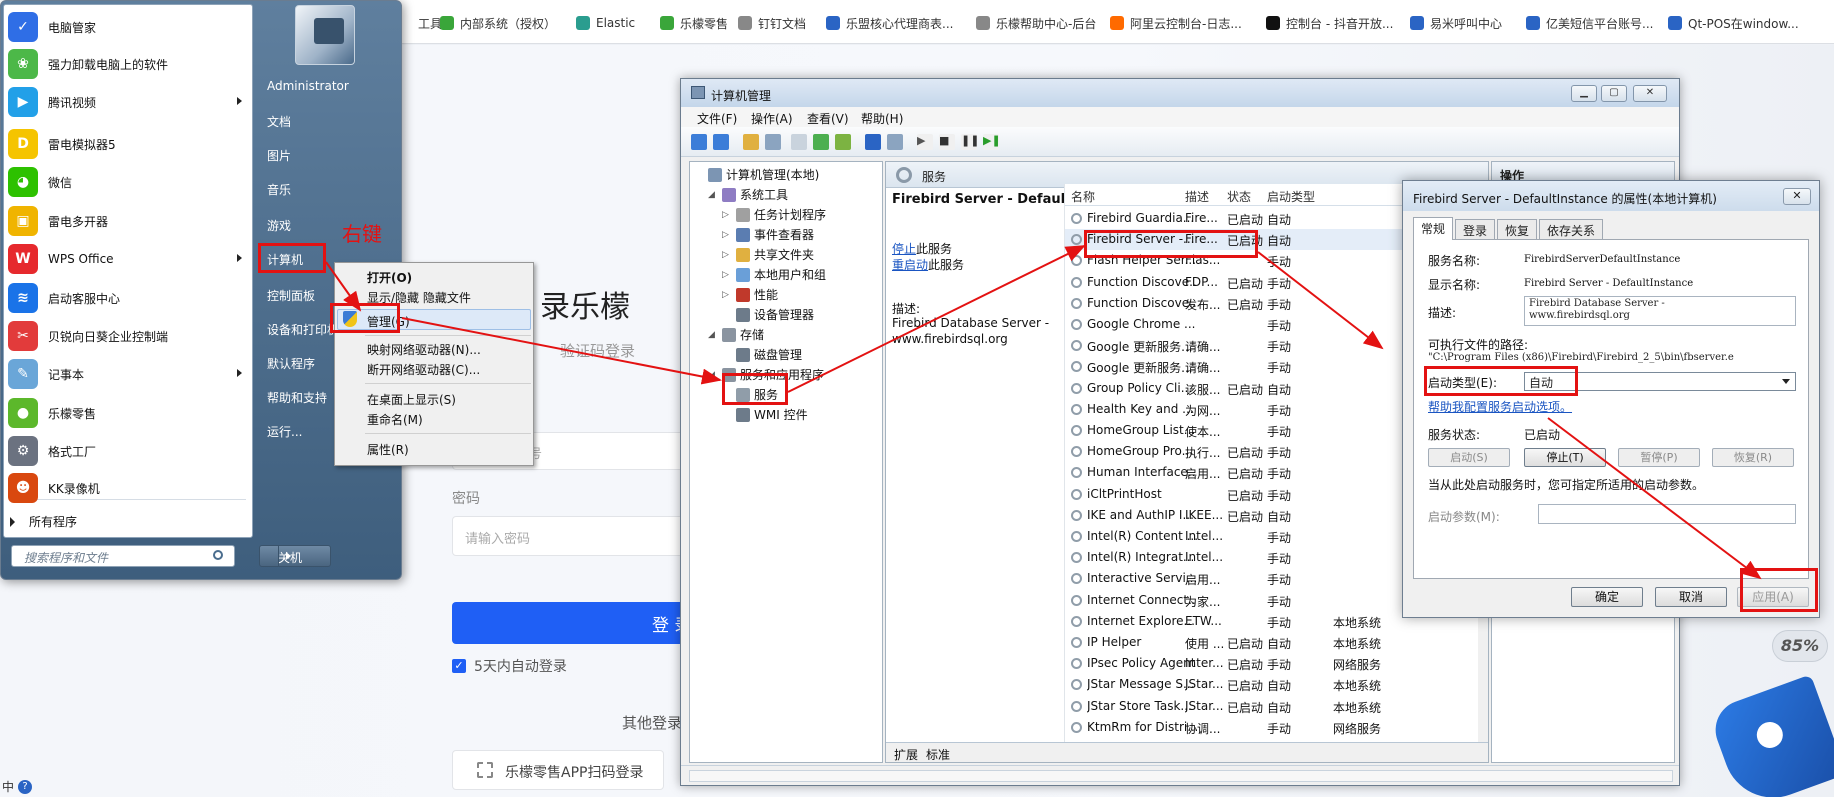 The height and width of the screenshot is (797, 1834). I want to click on stop-button: 停止(T), so click(1565, 457).